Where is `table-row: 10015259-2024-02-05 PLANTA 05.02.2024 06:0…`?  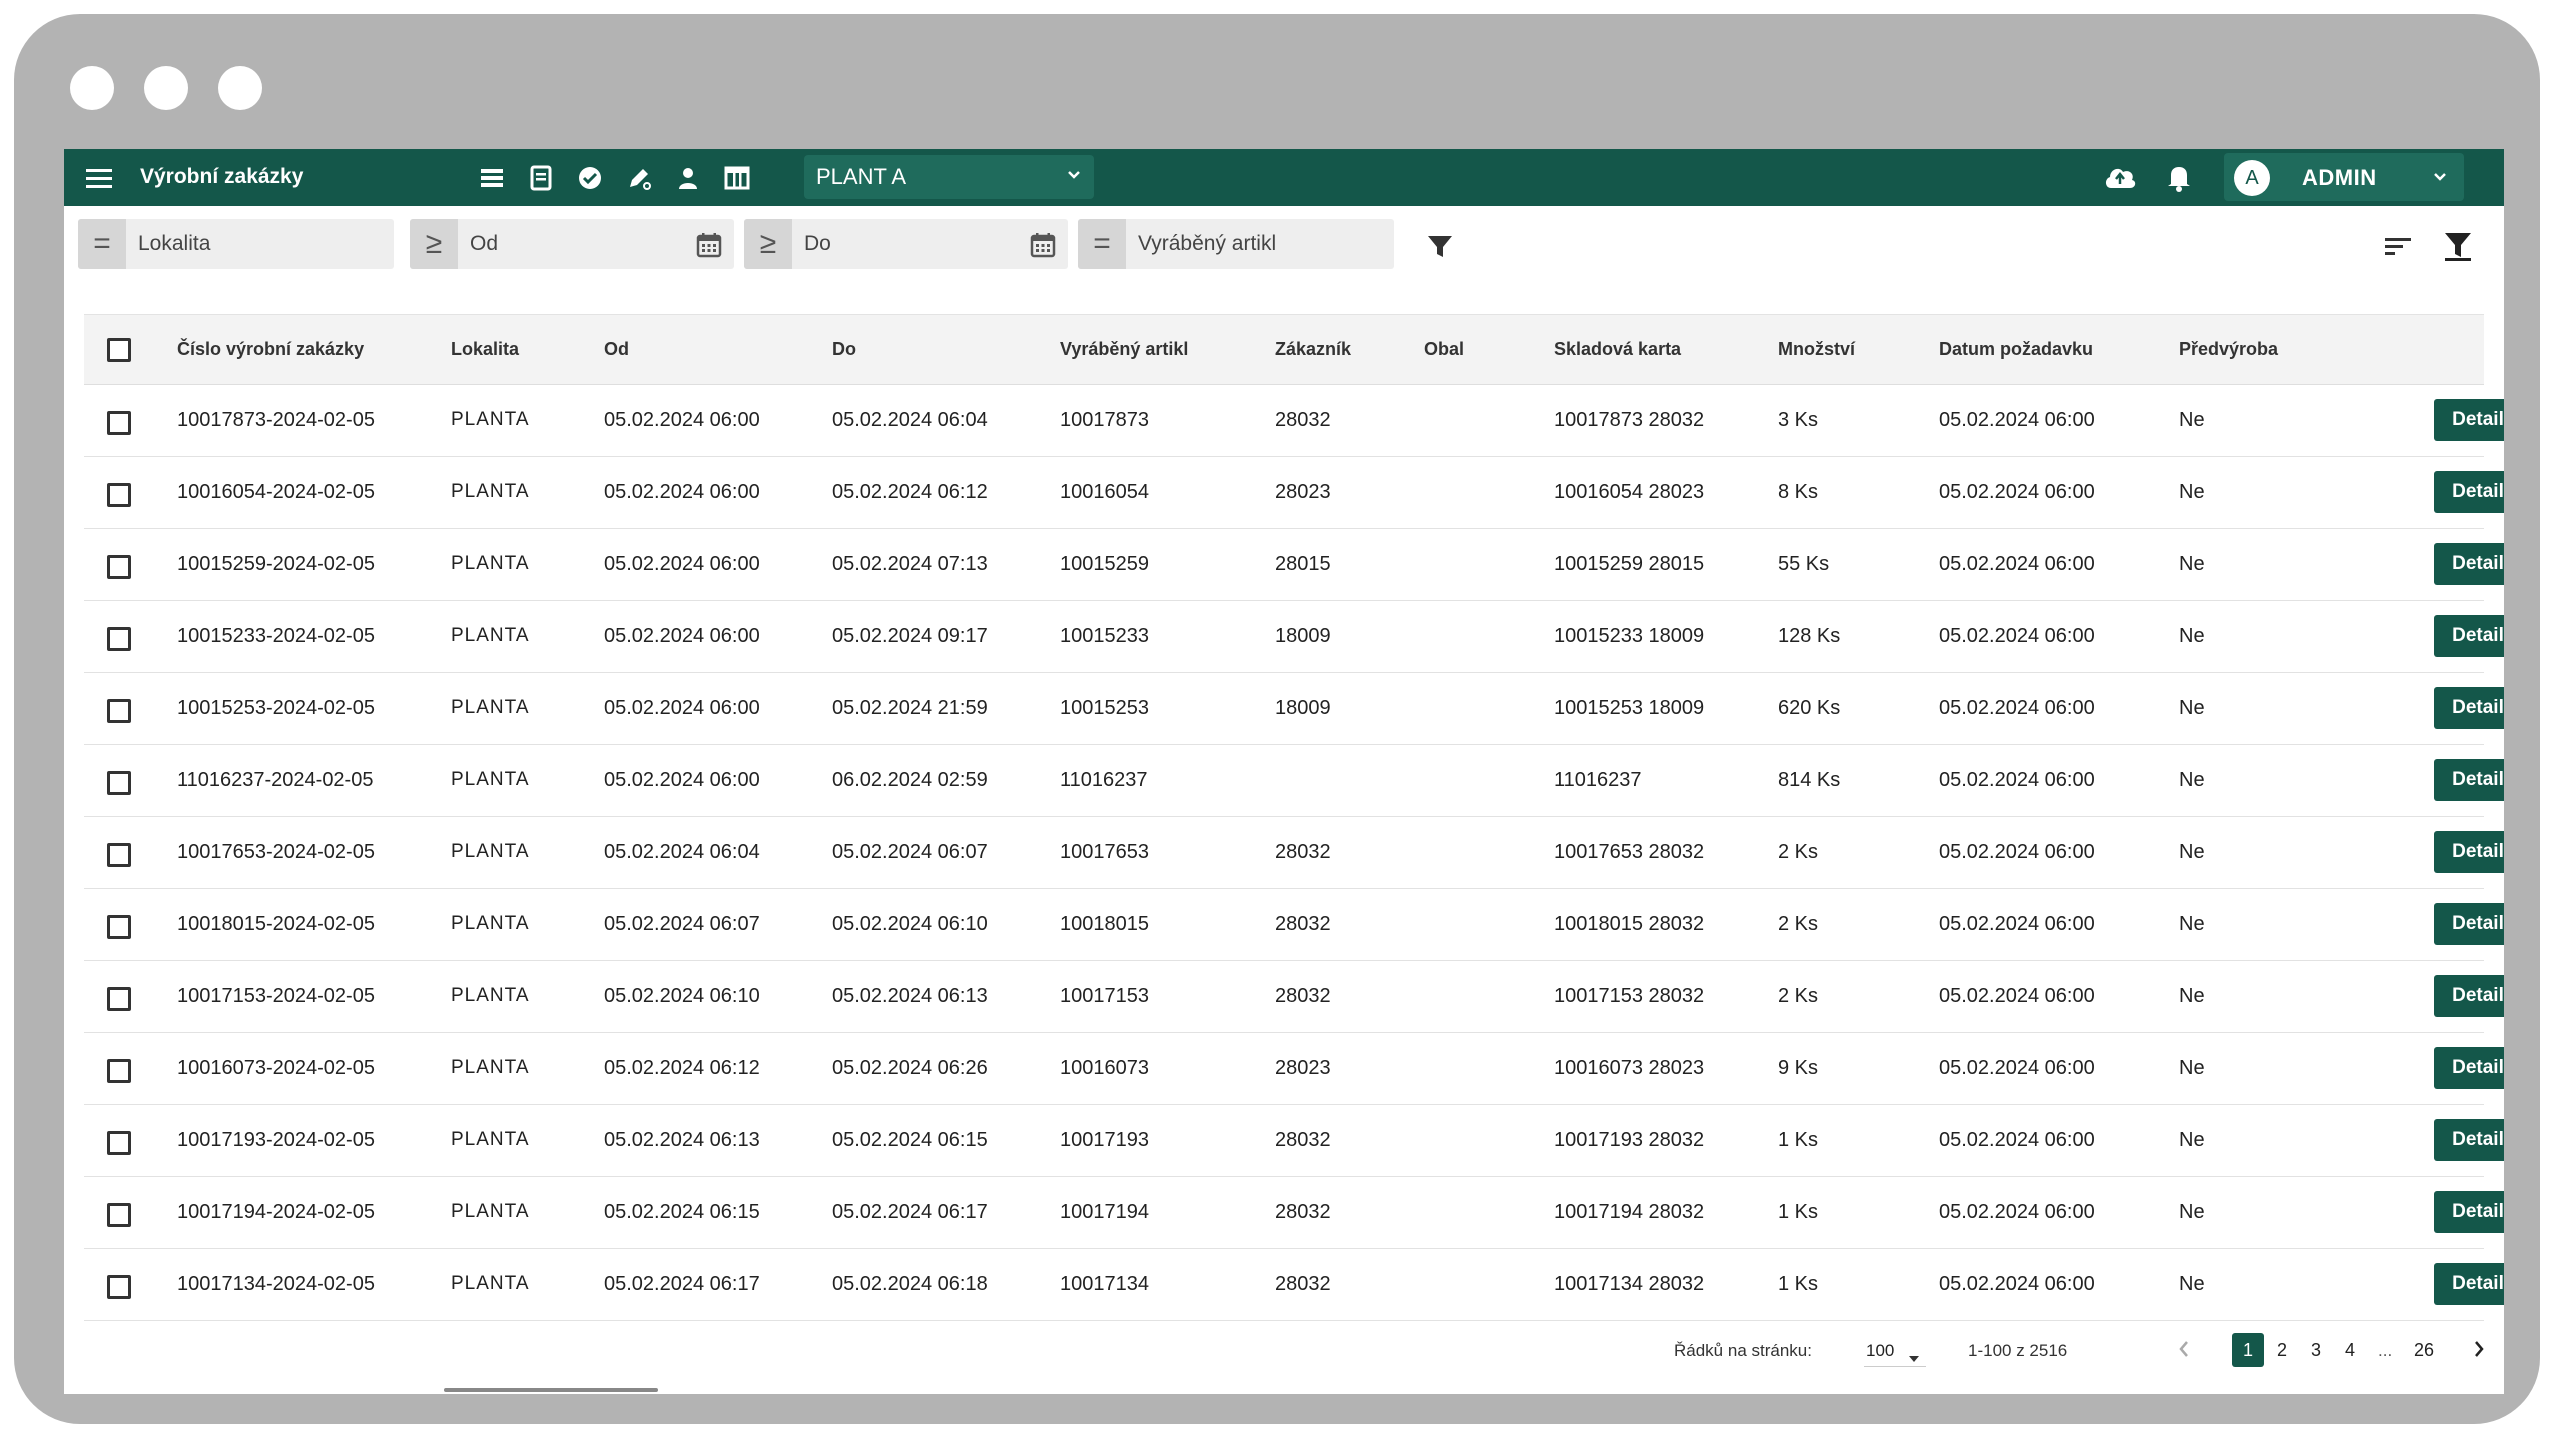 table-row: 10015259-2024-02-05 PLANTA 05.02.2024 06:0… is located at coordinates (1294, 565).